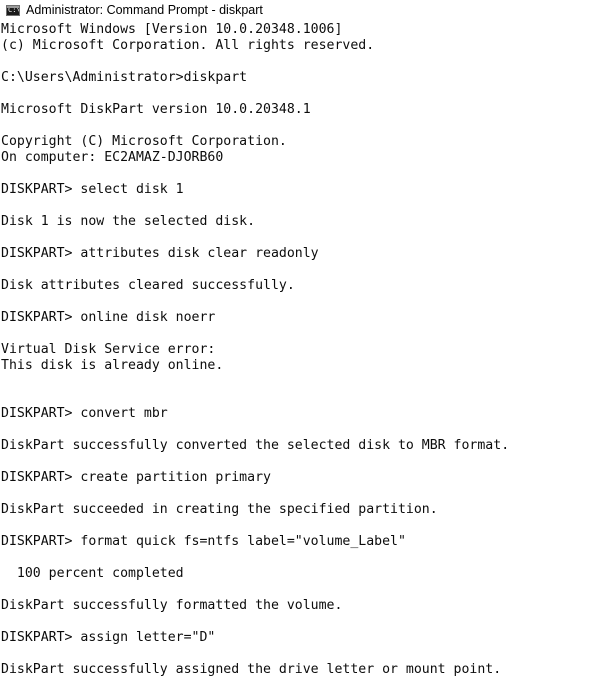  Describe the element at coordinates (112, 365) in the screenshot. I see `console-line-already-online: This disk is already online.` at that location.